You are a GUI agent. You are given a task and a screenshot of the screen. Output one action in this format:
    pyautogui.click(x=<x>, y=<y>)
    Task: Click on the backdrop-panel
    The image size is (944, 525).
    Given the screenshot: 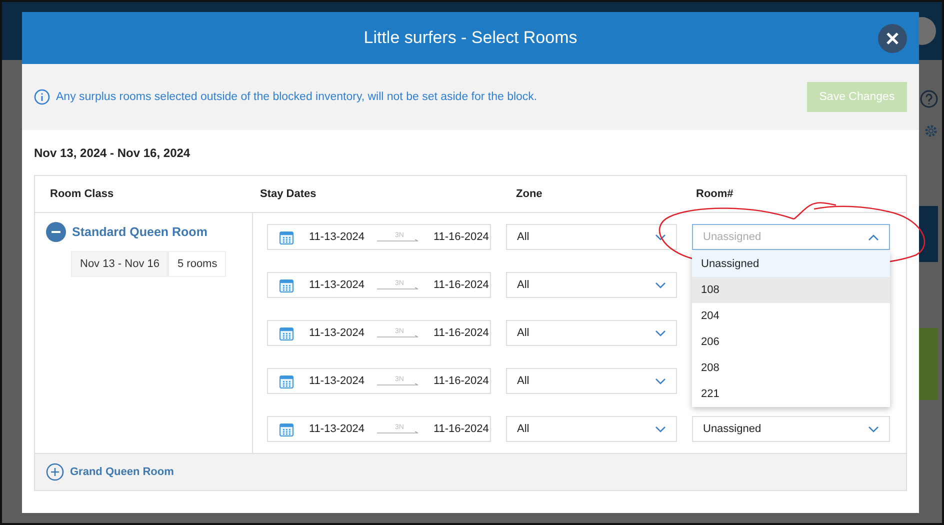 What is the action you would take?
    pyautogui.click(x=928, y=234)
    